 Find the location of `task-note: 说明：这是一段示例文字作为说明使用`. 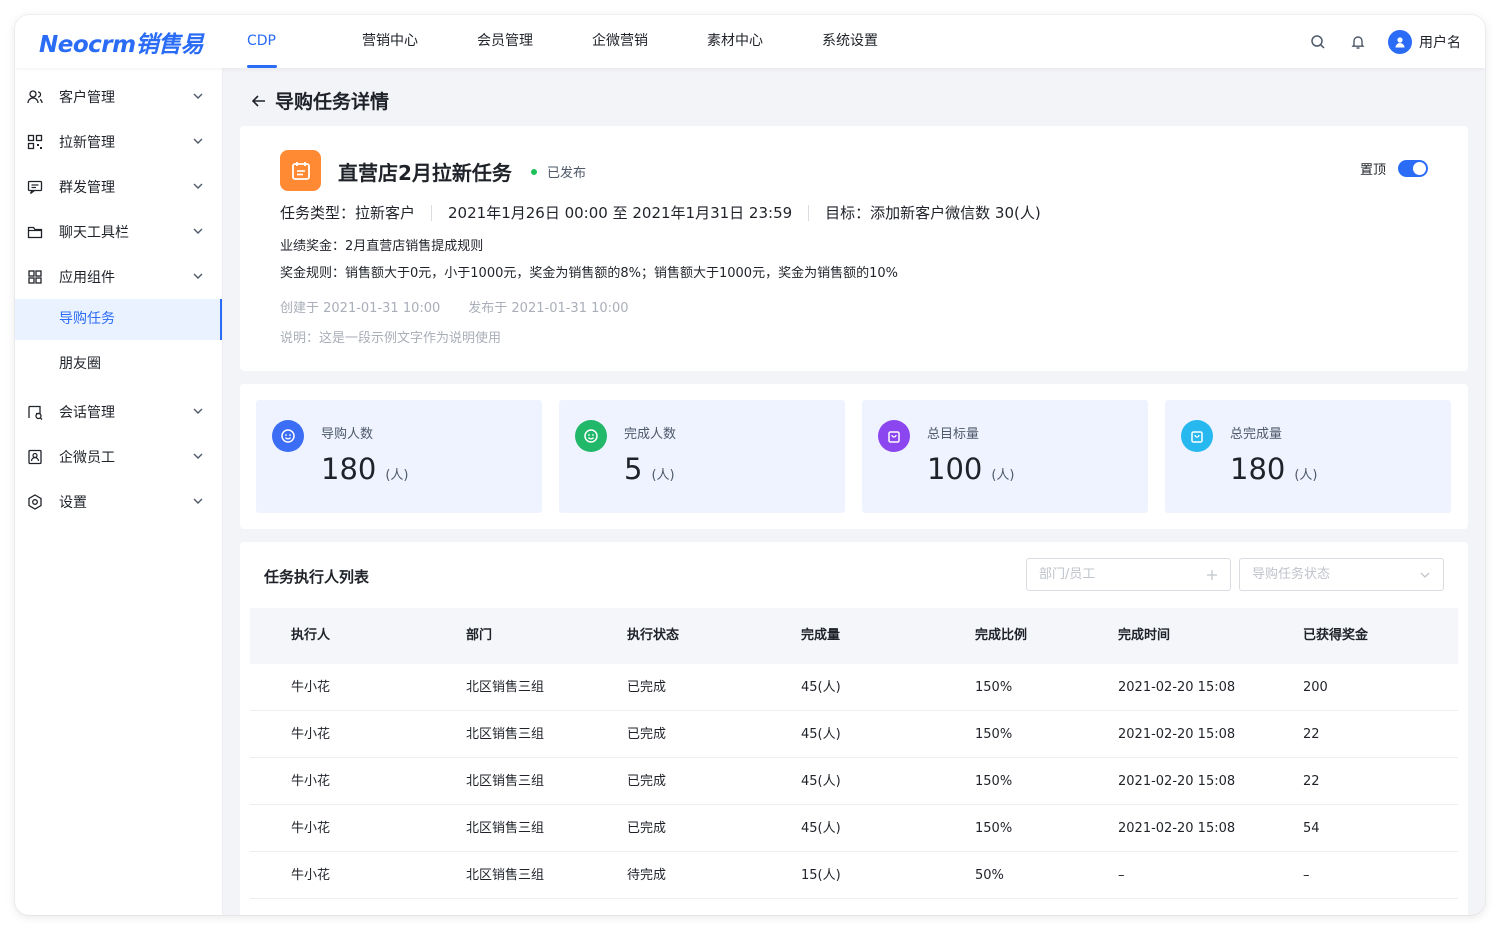

task-note: 说明：这是一段示例文字作为说明使用 is located at coordinates (391, 338).